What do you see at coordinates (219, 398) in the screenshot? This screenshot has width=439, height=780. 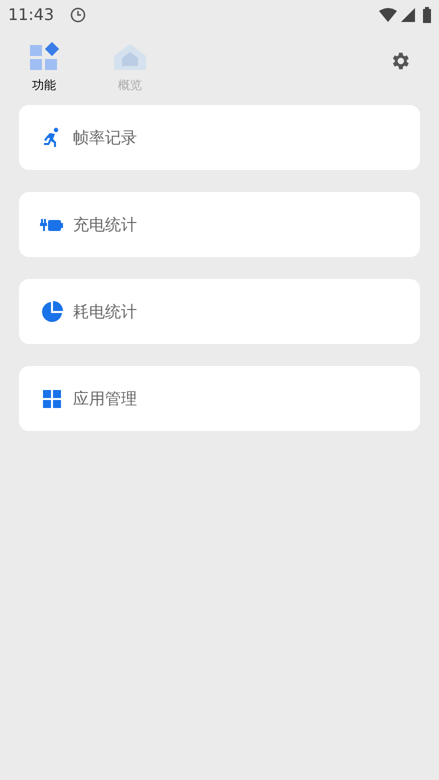 I see `menu-card: 应用管理` at bounding box center [219, 398].